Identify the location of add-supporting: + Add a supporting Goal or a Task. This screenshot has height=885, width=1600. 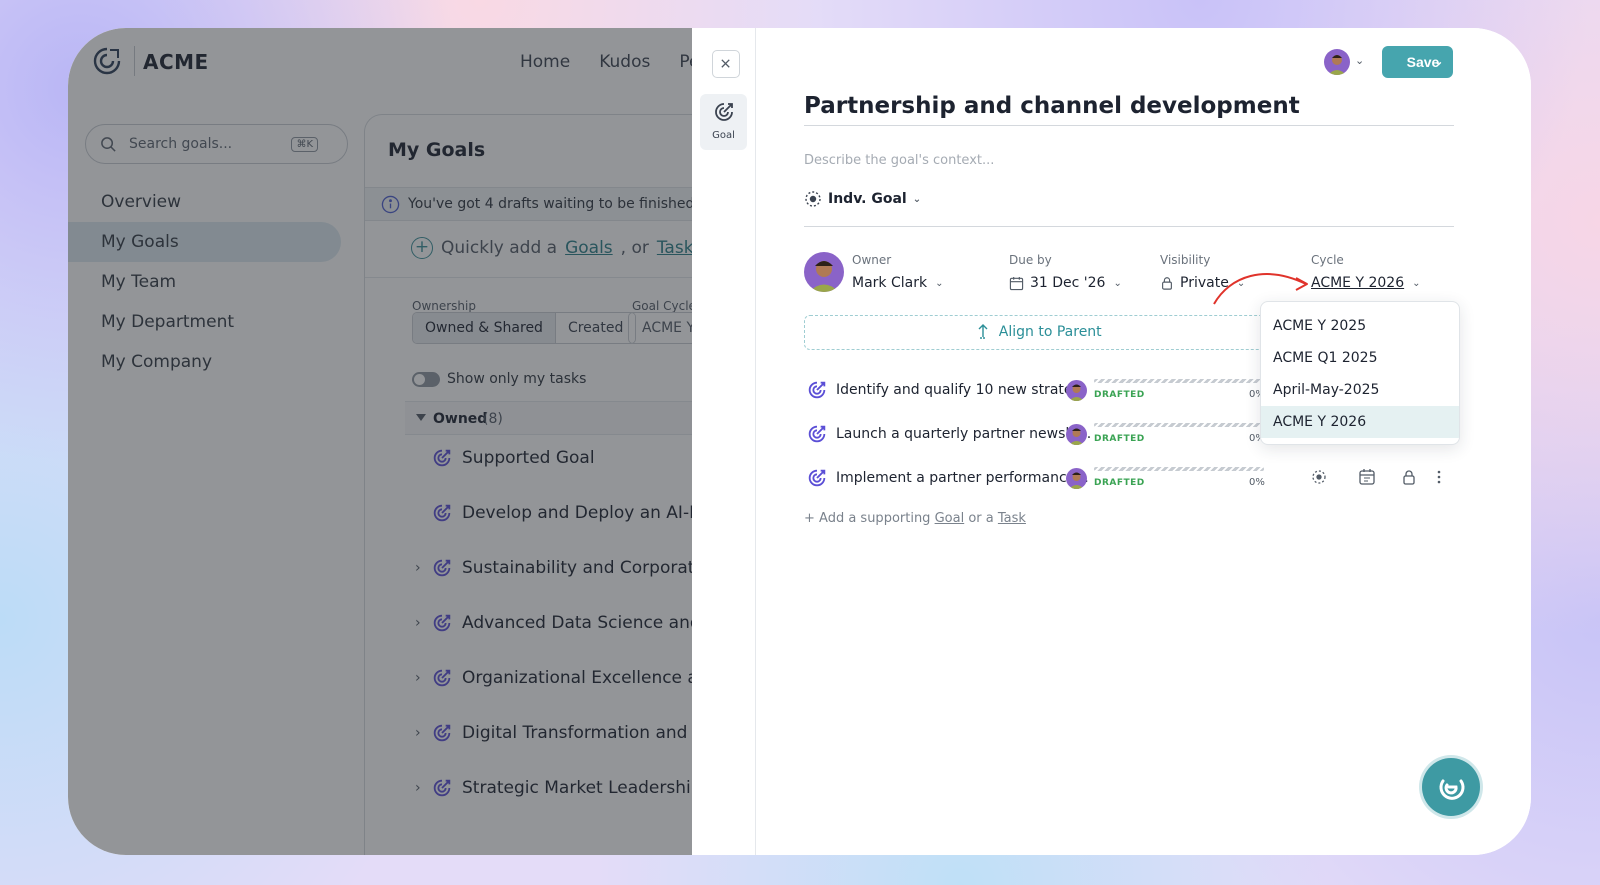
(915, 518).